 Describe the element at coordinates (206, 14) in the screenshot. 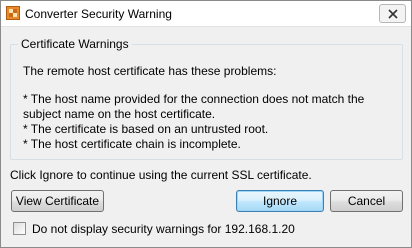

I see `title-bar: Converter Security Warning` at that location.